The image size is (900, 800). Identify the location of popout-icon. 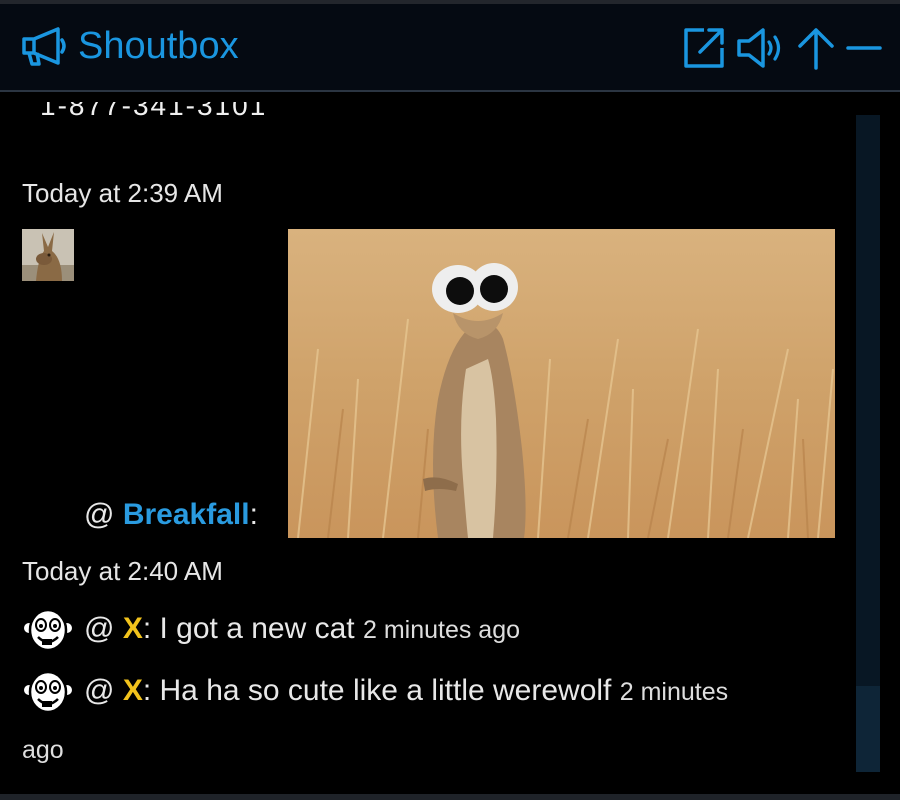
(704, 48).